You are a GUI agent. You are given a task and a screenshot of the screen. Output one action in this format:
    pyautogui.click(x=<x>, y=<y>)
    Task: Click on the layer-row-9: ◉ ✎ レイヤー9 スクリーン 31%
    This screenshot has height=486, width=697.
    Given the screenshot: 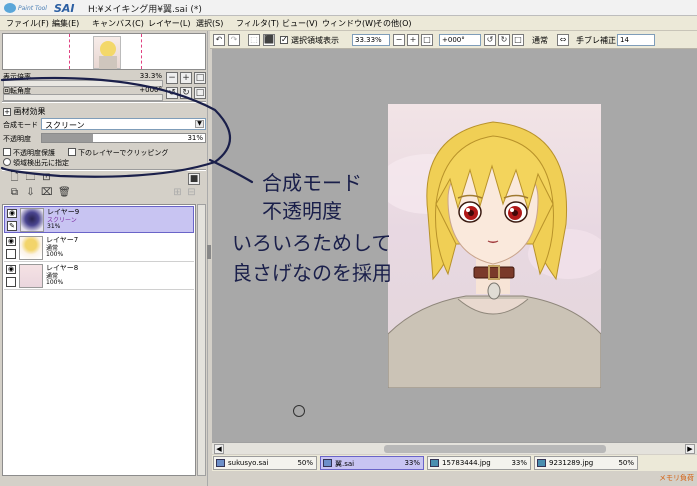 What is the action you would take?
    pyautogui.click(x=99, y=219)
    